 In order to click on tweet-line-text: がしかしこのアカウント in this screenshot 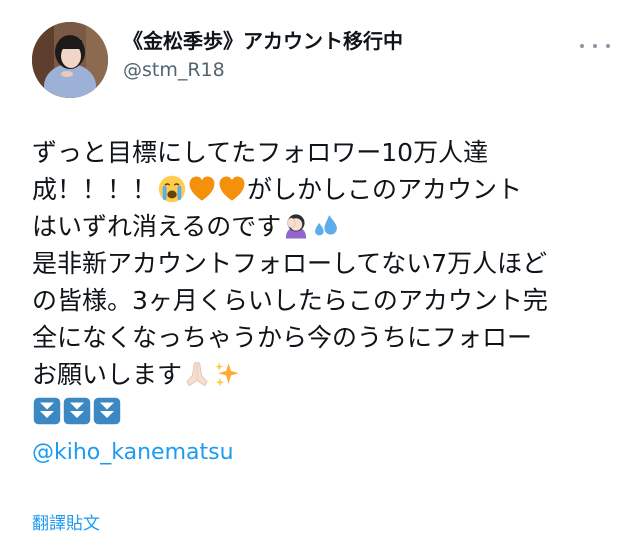, I will do `click(385, 189)`.